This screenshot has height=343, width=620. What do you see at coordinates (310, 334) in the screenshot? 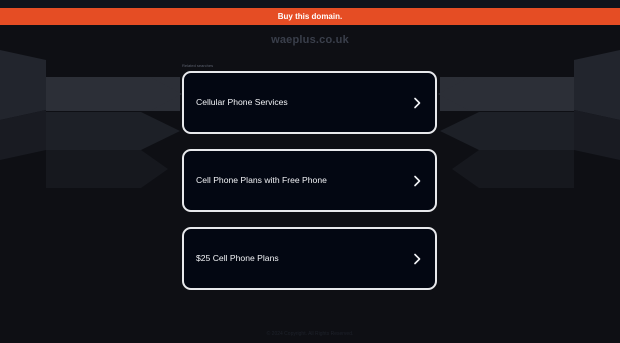
I see `footer-copyright: © 2024 Copyright. All Rights Reserved.` at bounding box center [310, 334].